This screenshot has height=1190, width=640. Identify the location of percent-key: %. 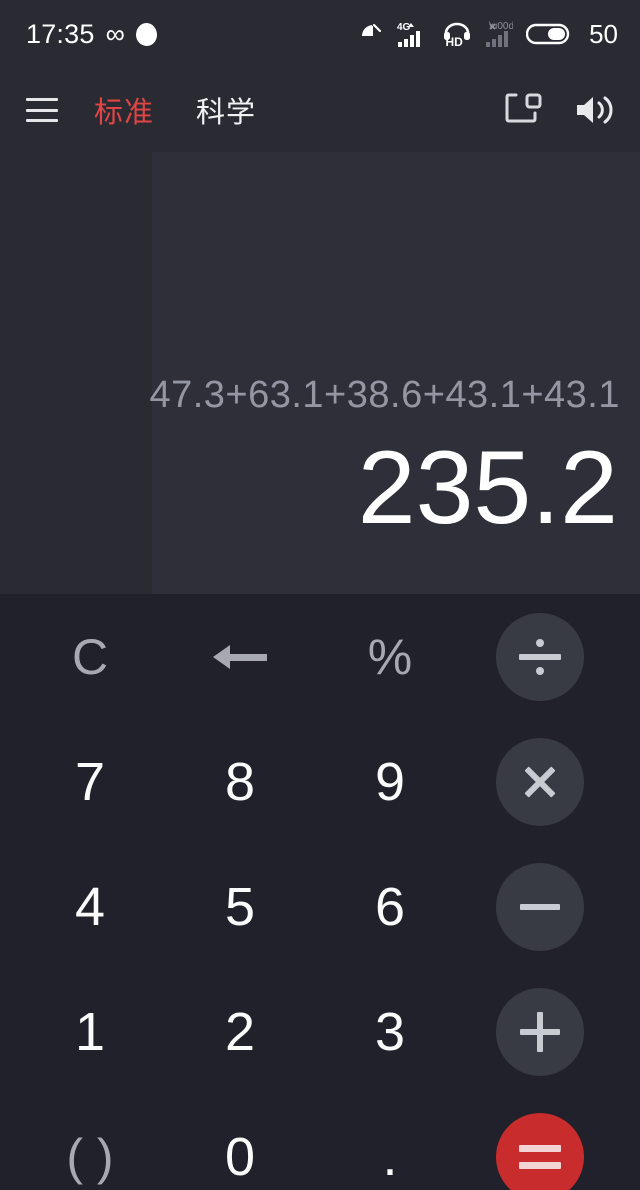
(390, 656).